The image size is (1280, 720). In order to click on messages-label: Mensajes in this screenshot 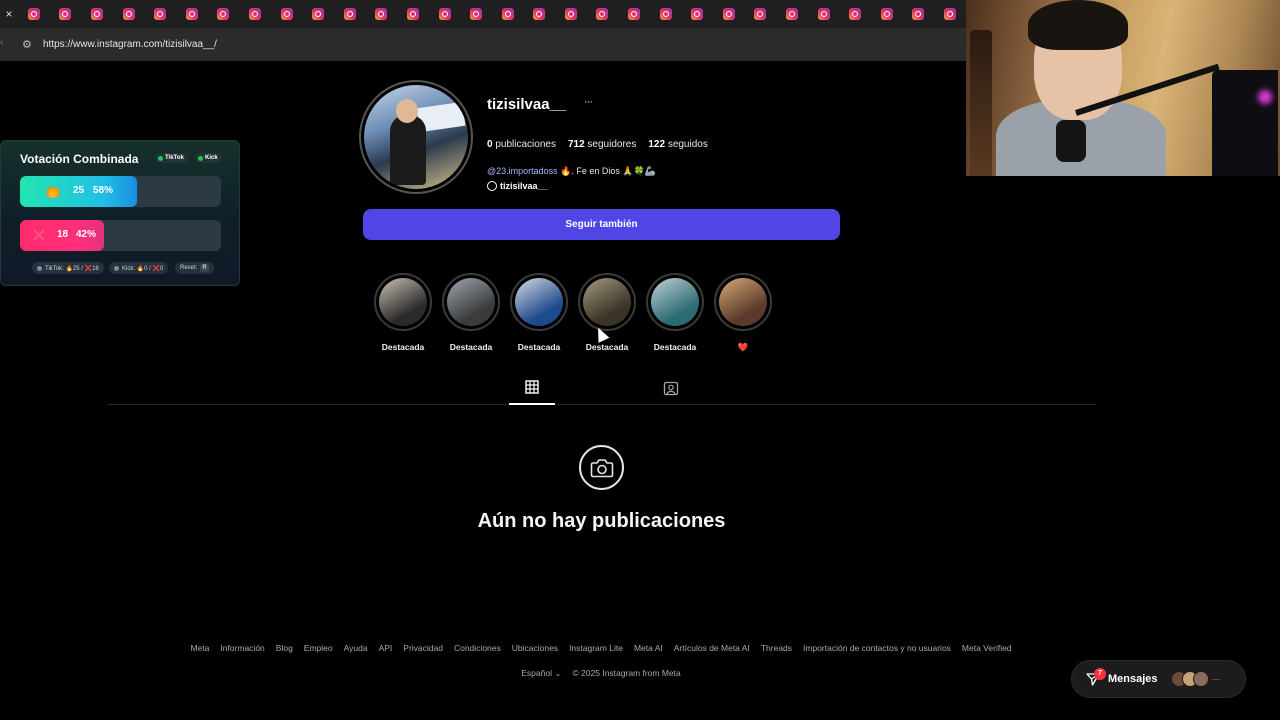, I will do `click(1133, 679)`.